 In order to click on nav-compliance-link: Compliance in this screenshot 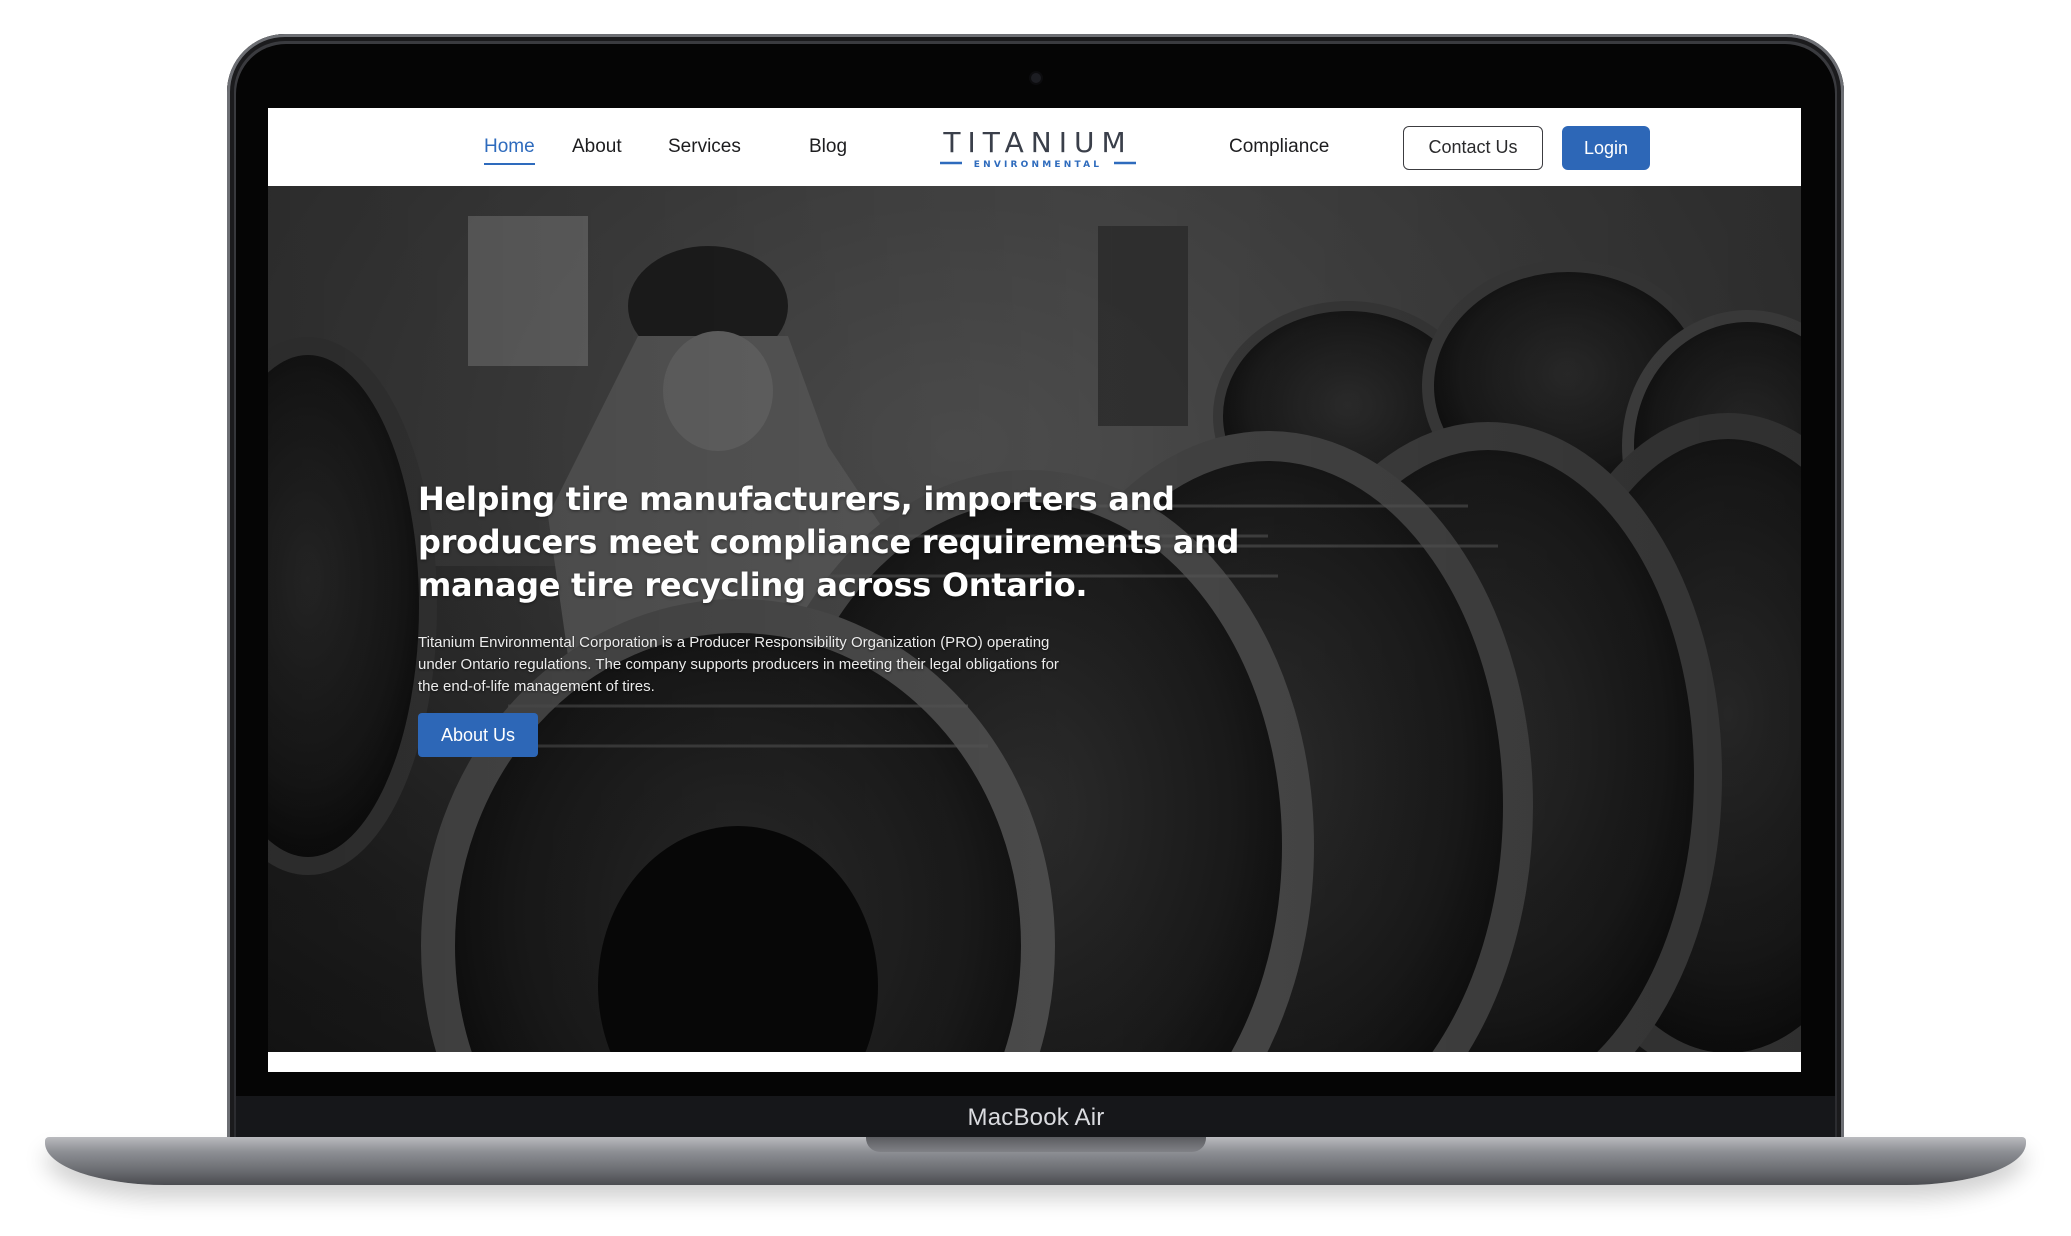, I will do `click(1279, 147)`.